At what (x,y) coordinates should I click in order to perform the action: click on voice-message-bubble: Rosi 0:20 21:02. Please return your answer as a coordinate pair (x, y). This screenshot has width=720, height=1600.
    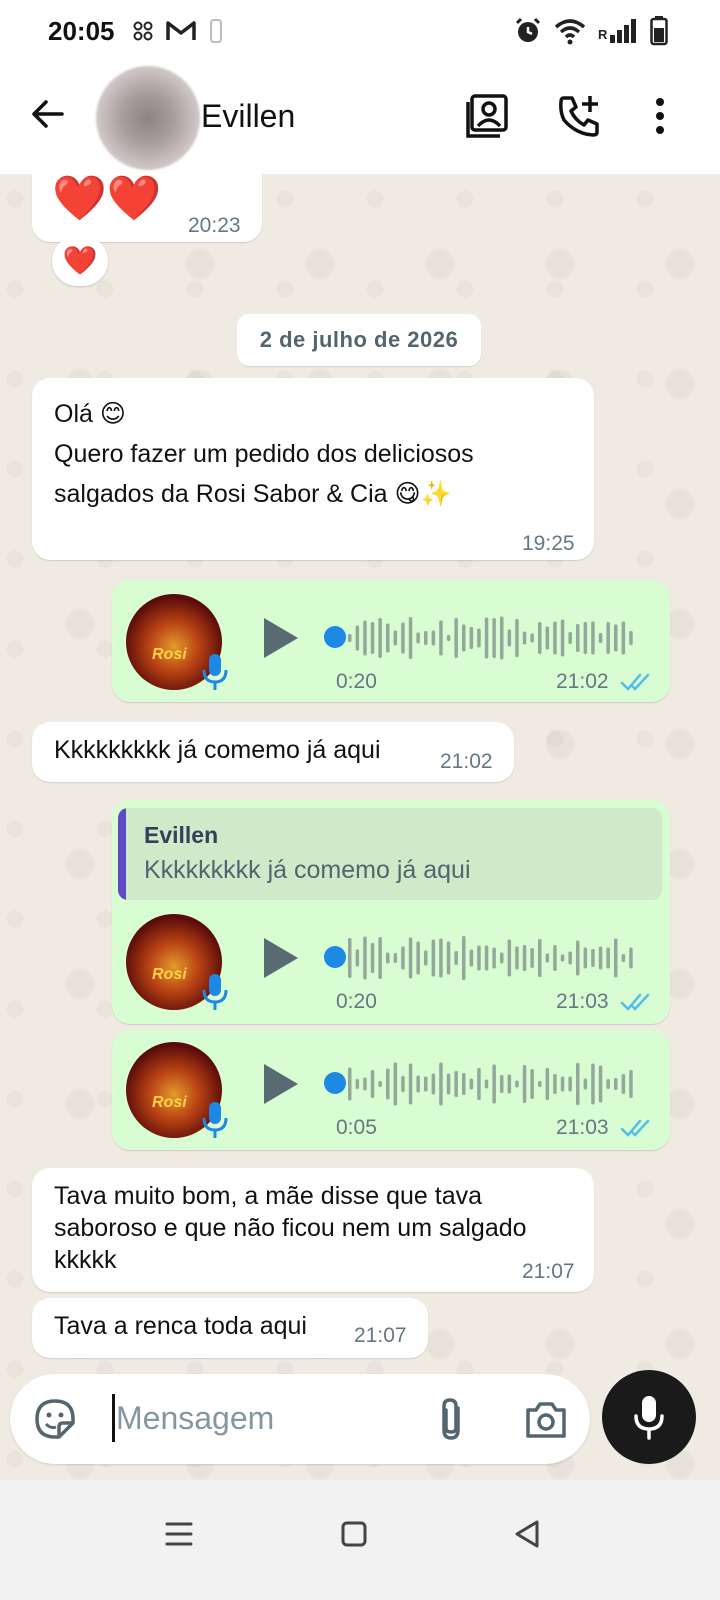
    Looking at the image, I should click on (391, 641).